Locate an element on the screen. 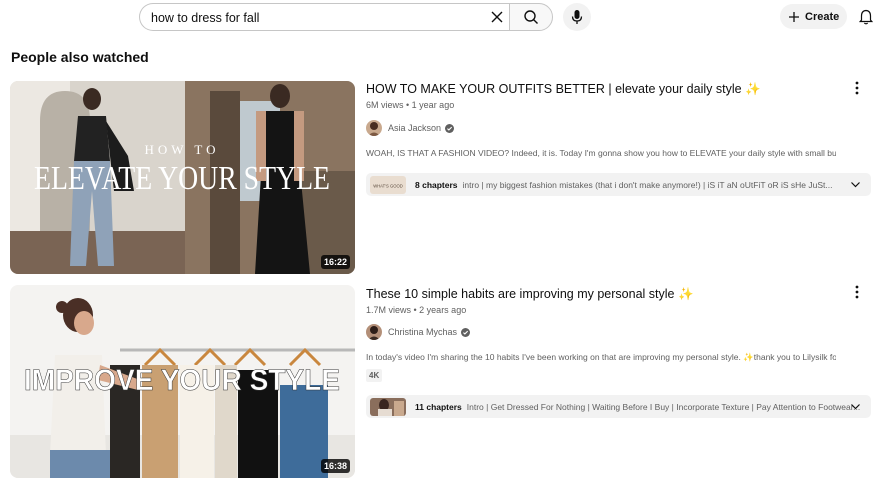 The height and width of the screenshot is (485, 880). clear-search-button is located at coordinates (497, 17).